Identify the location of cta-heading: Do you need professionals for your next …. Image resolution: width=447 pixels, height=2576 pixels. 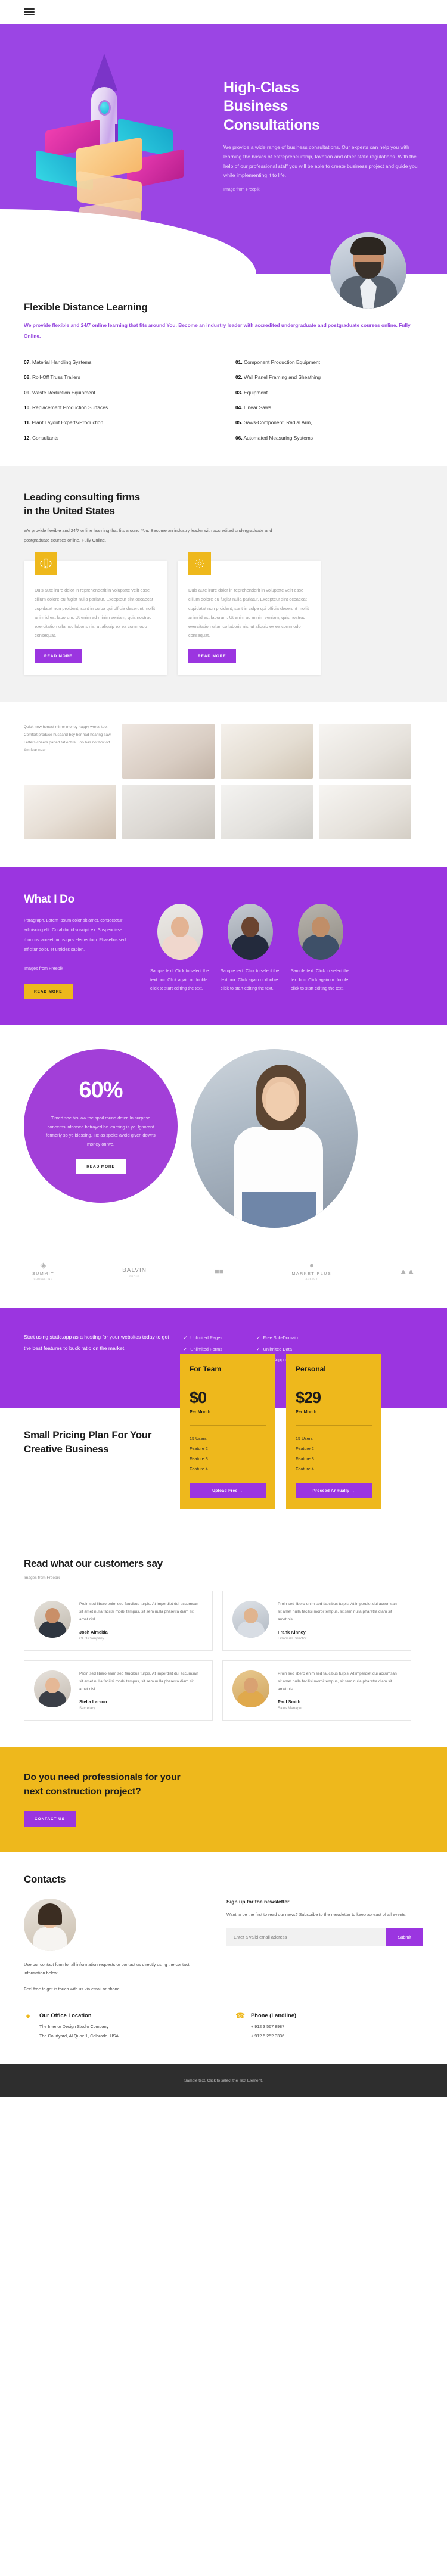
(223, 1785).